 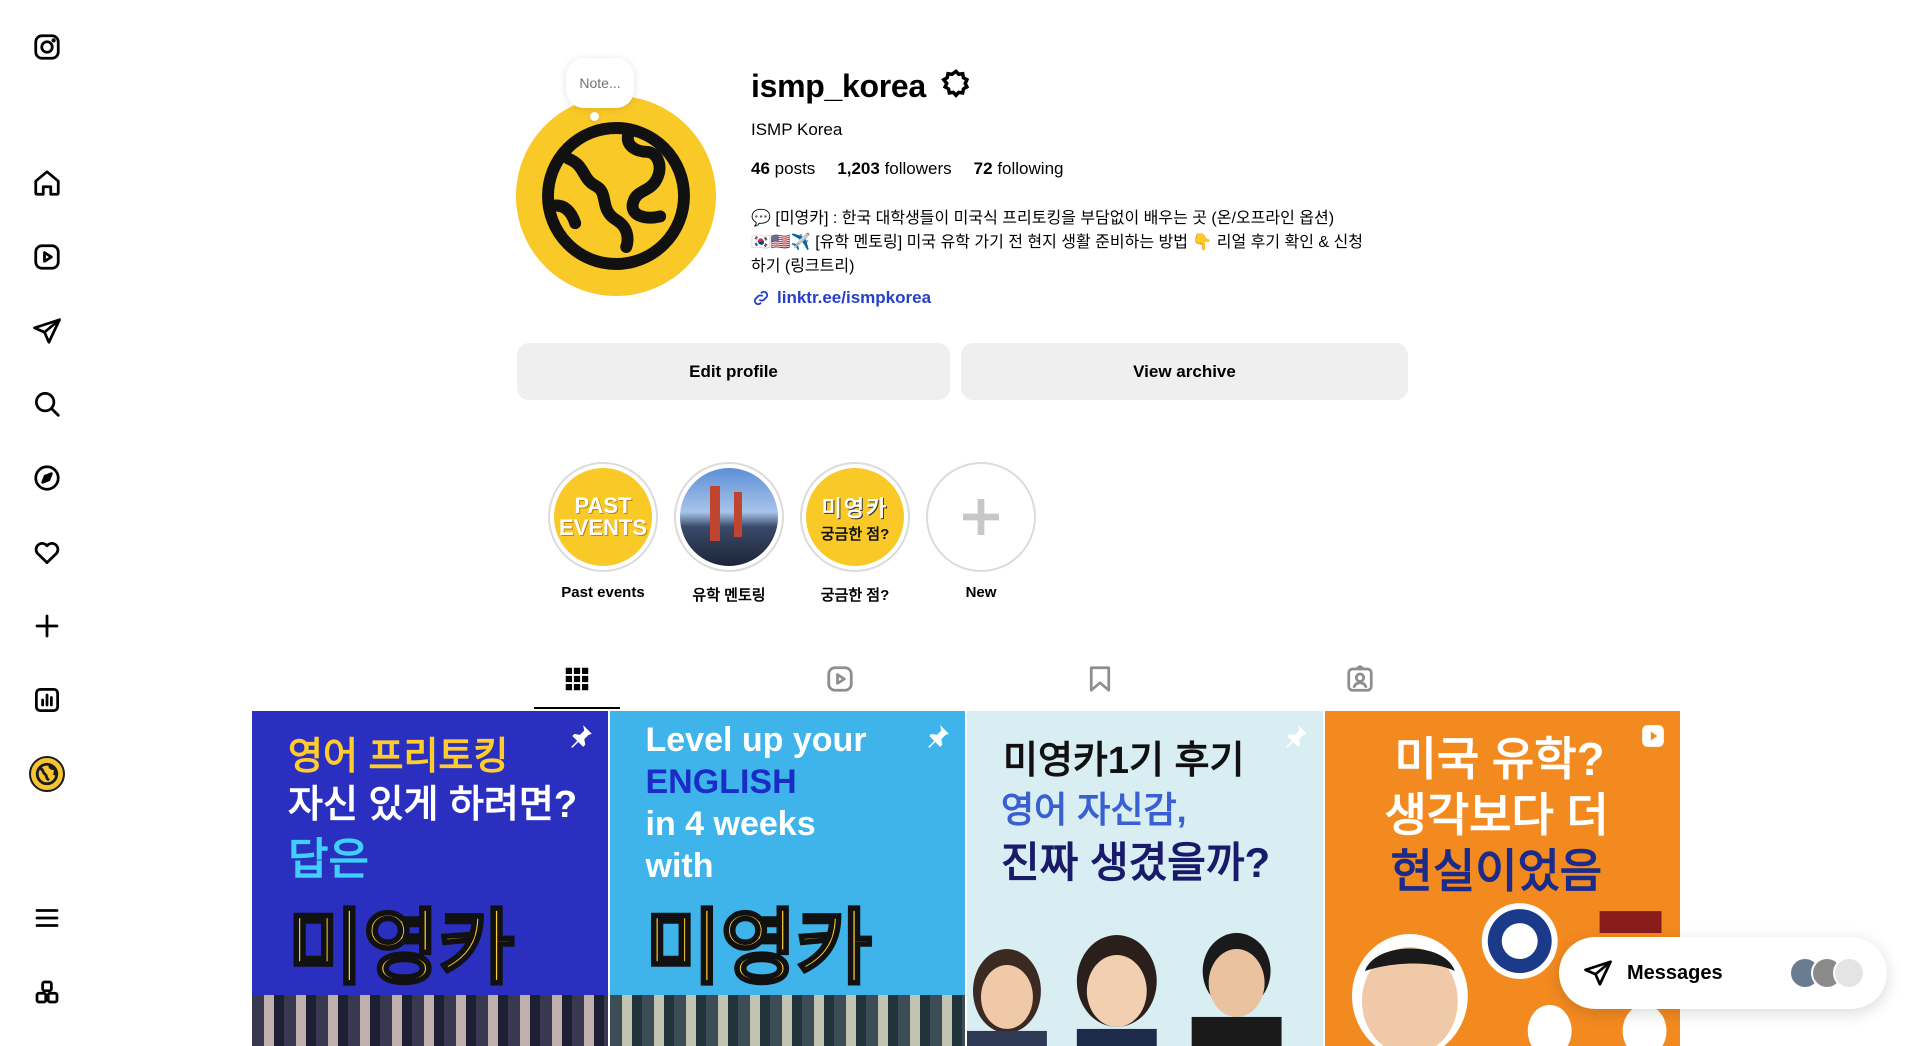 What do you see at coordinates (1184, 371) in the screenshot?
I see `view-archive-button: View archive` at bounding box center [1184, 371].